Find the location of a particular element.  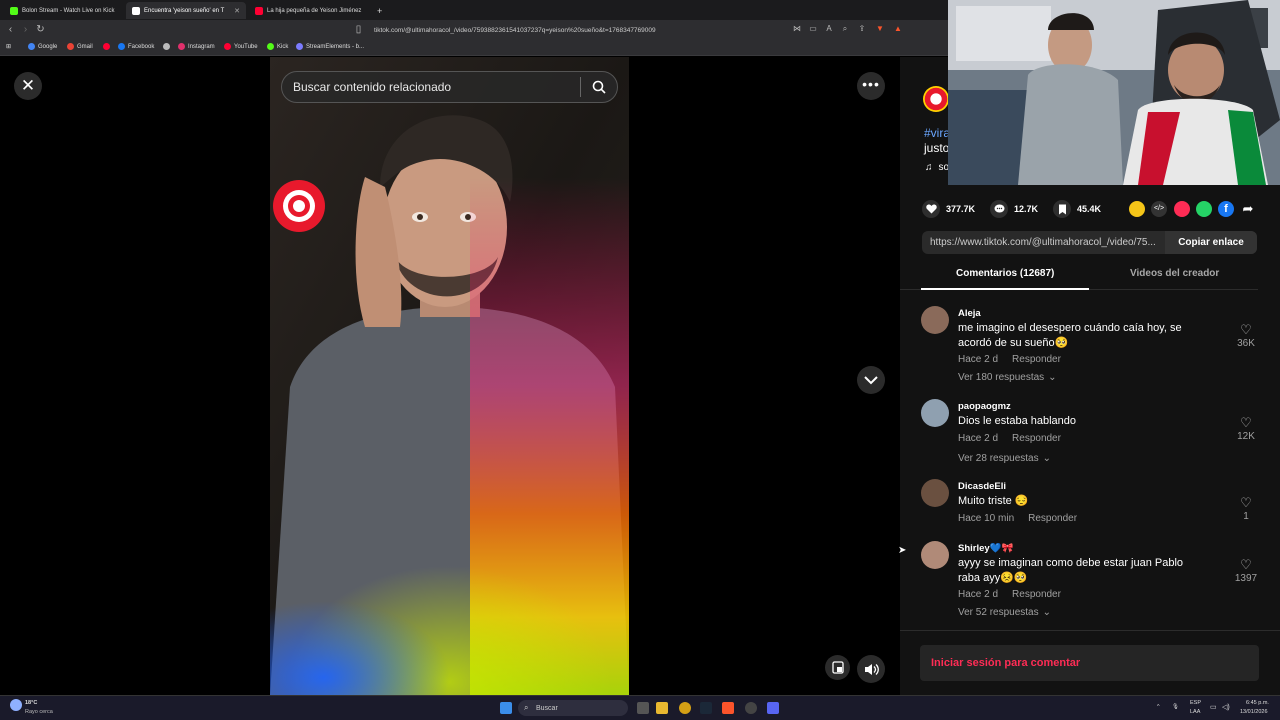

whatsapp-icon is located at coordinates (1204, 209).